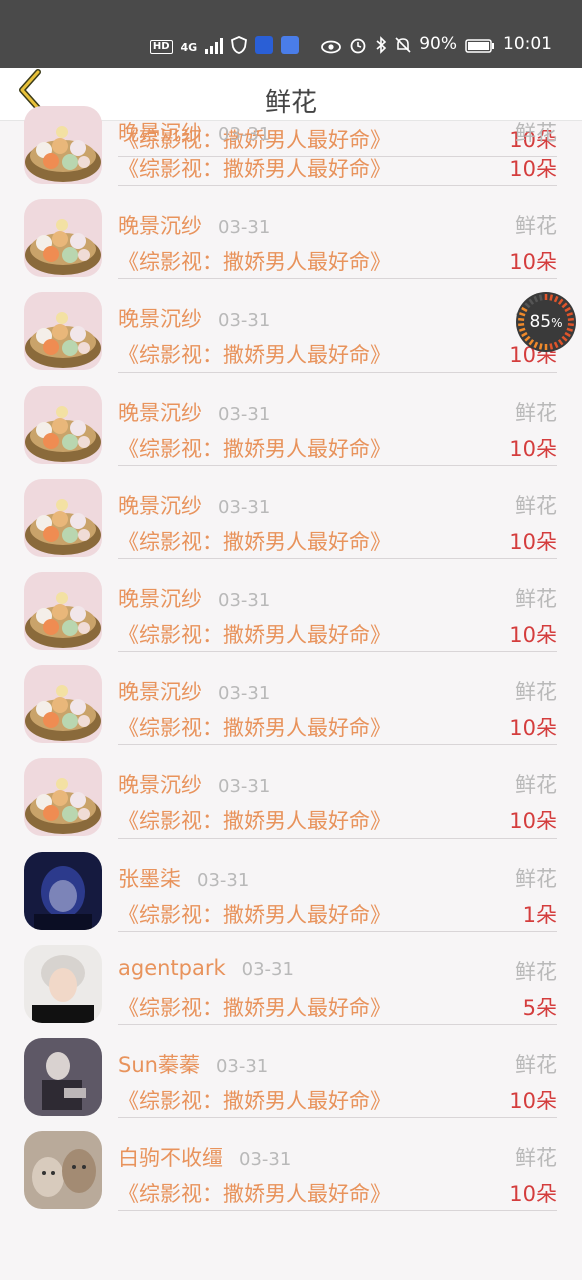 The height and width of the screenshot is (1280, 582). I want to click on list-item: agentpark 03-31 鲜花 《综影视：撒娇男人最好命》 5朵, so click(291, 978).